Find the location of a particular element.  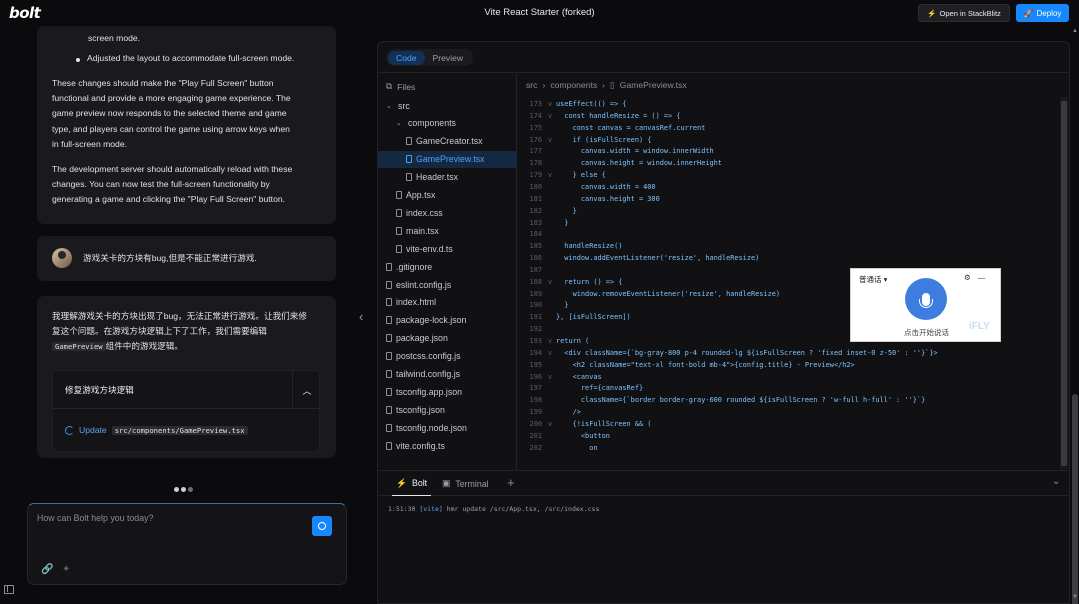

action-file-path: src/components/GamePreview.tsx is located at coordinates (179, 430).